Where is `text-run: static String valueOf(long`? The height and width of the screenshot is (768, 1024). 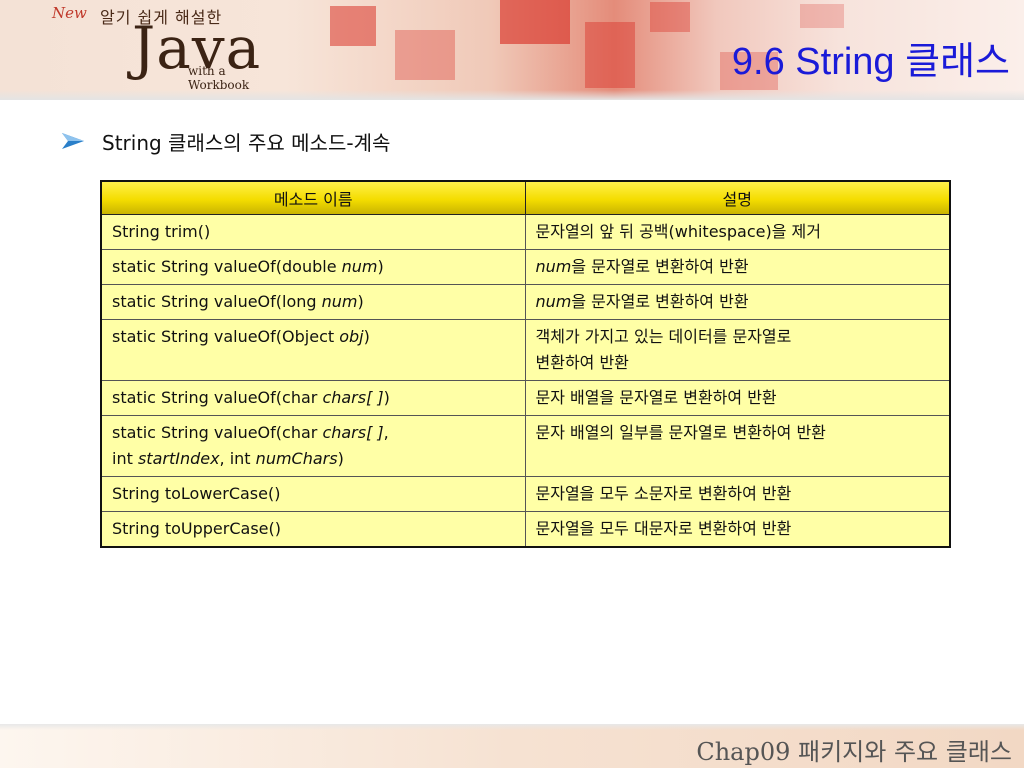
text-run: static String valueOf(long is located at coordinates (217, 301).